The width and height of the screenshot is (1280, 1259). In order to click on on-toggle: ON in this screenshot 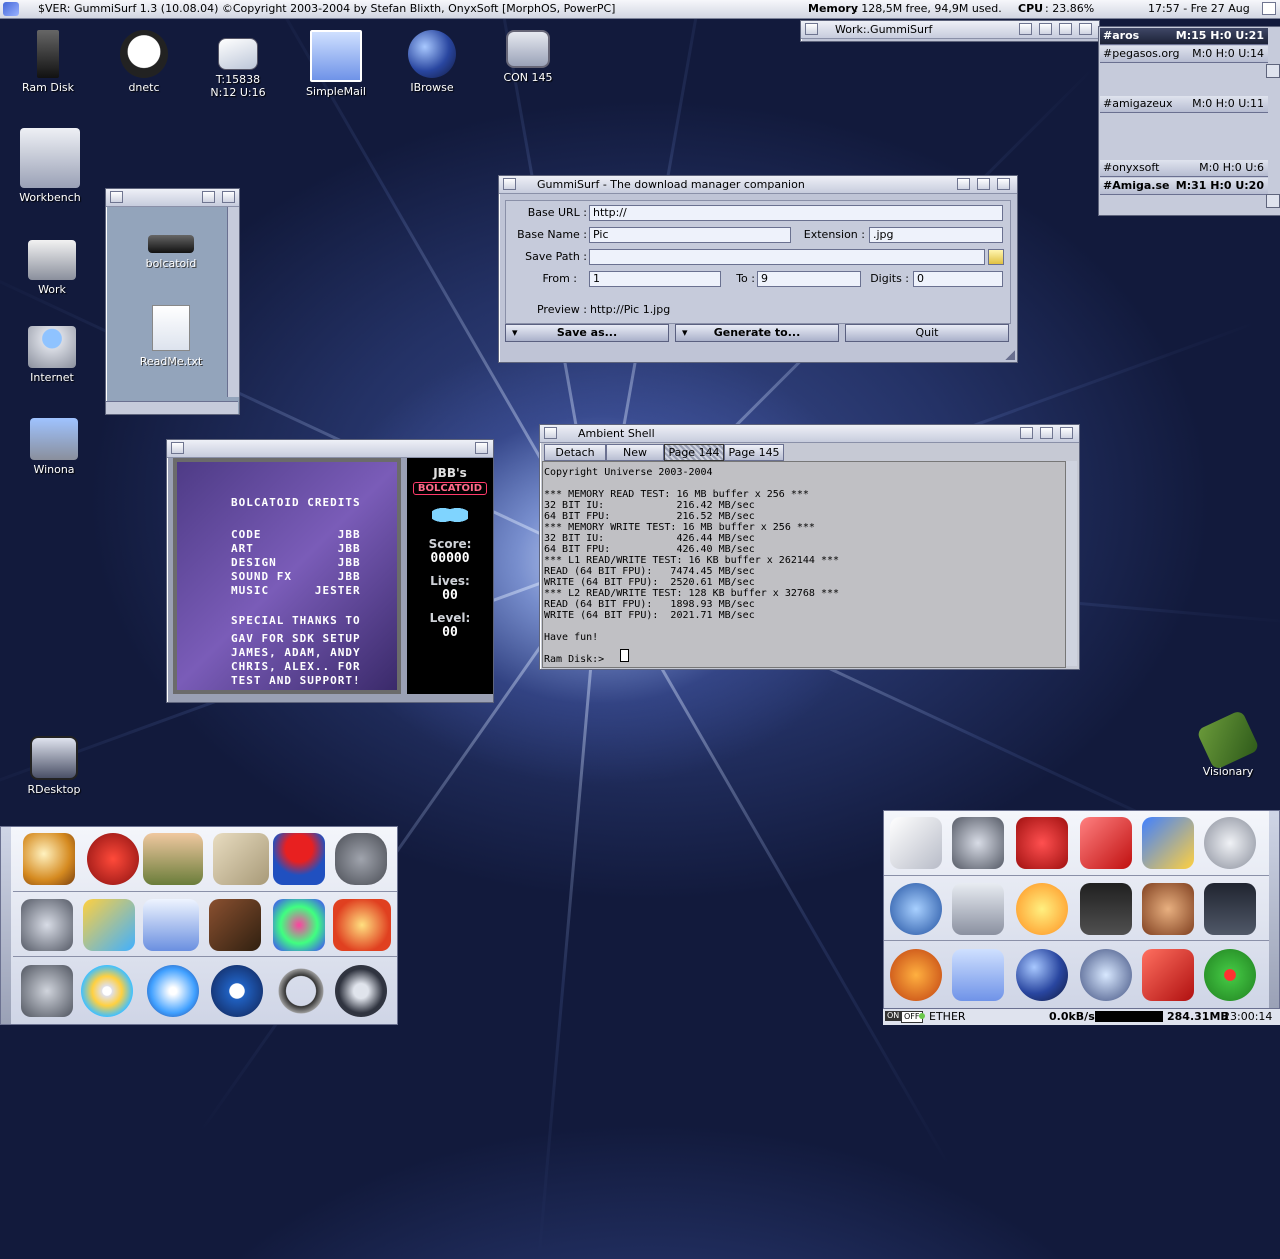, I will do `click(893, 1016)`.